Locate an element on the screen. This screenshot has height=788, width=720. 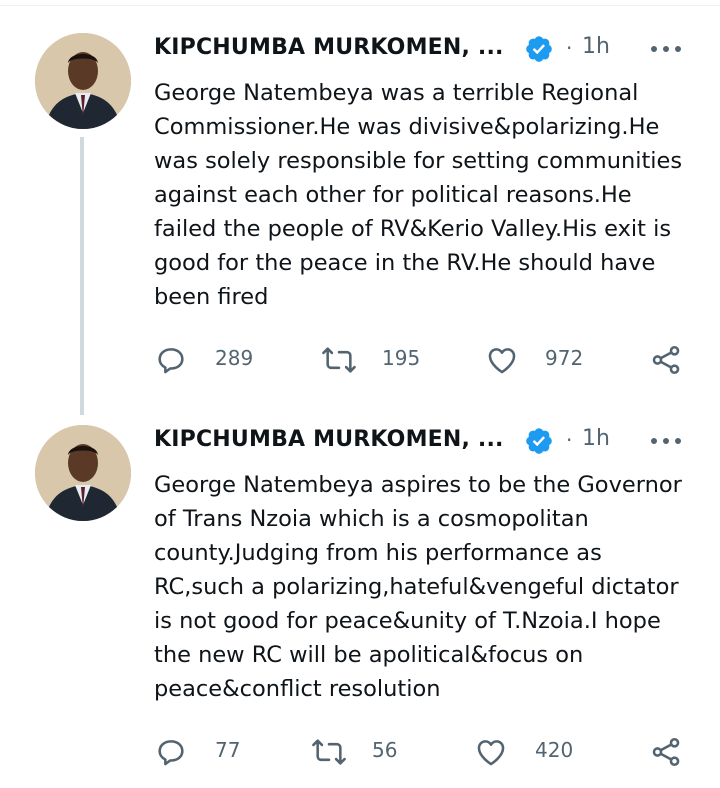
reply-count: 77 is located at coordinates (228, 750).